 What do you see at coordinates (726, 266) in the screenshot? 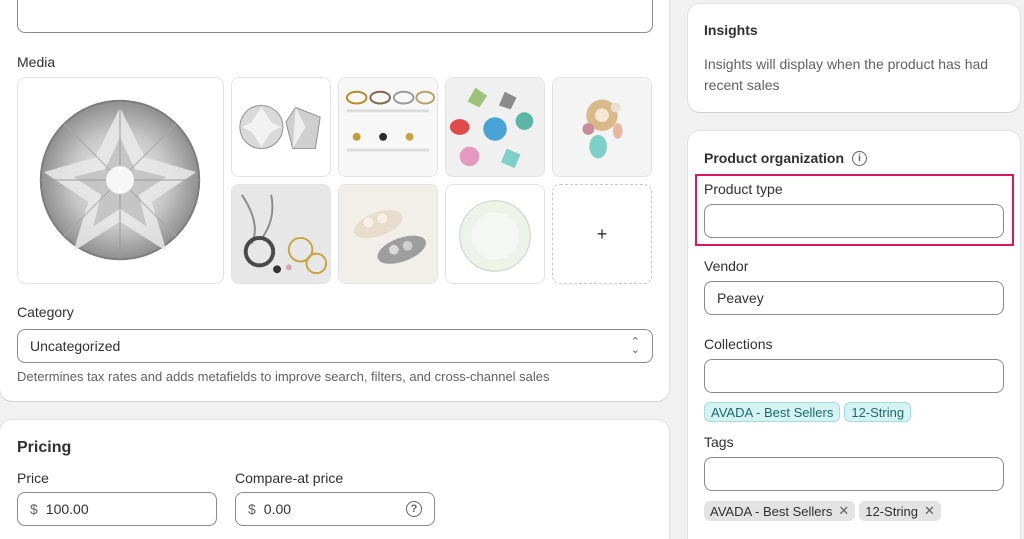
I see `vendor-label: Vendor` at bounding box center [726, 266].